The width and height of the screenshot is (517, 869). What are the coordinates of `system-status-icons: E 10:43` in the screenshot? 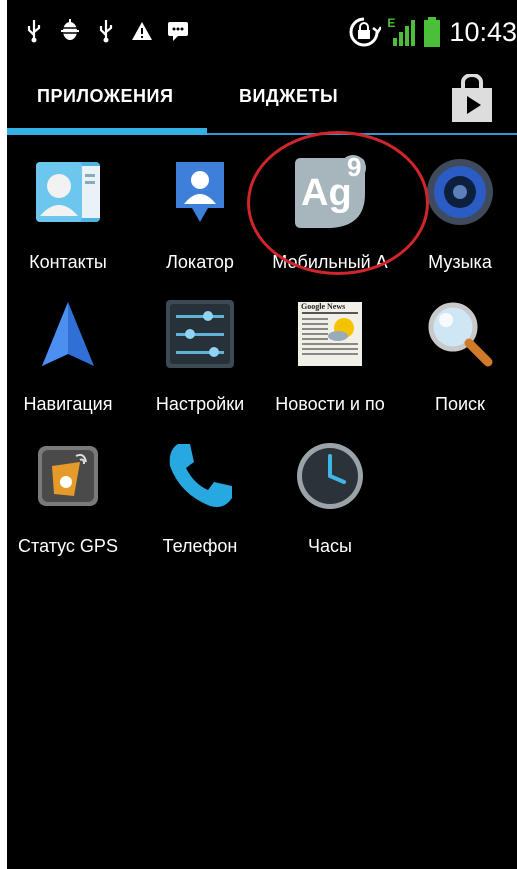 It's located at (432, 32).